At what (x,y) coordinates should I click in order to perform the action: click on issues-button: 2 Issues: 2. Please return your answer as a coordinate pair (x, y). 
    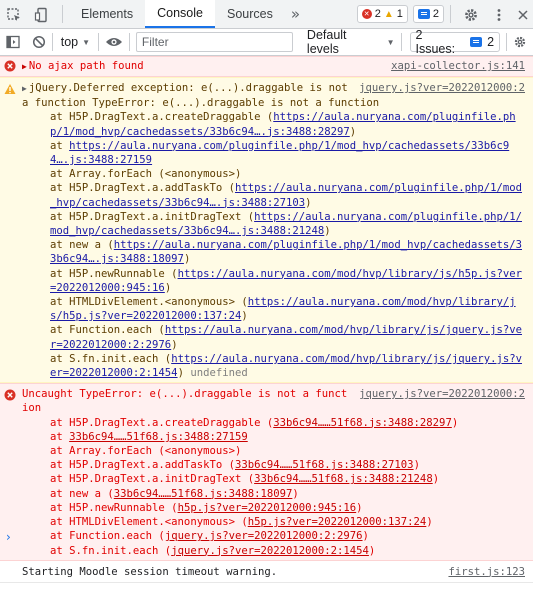
    Looking at the image, I should click on (455, 42).